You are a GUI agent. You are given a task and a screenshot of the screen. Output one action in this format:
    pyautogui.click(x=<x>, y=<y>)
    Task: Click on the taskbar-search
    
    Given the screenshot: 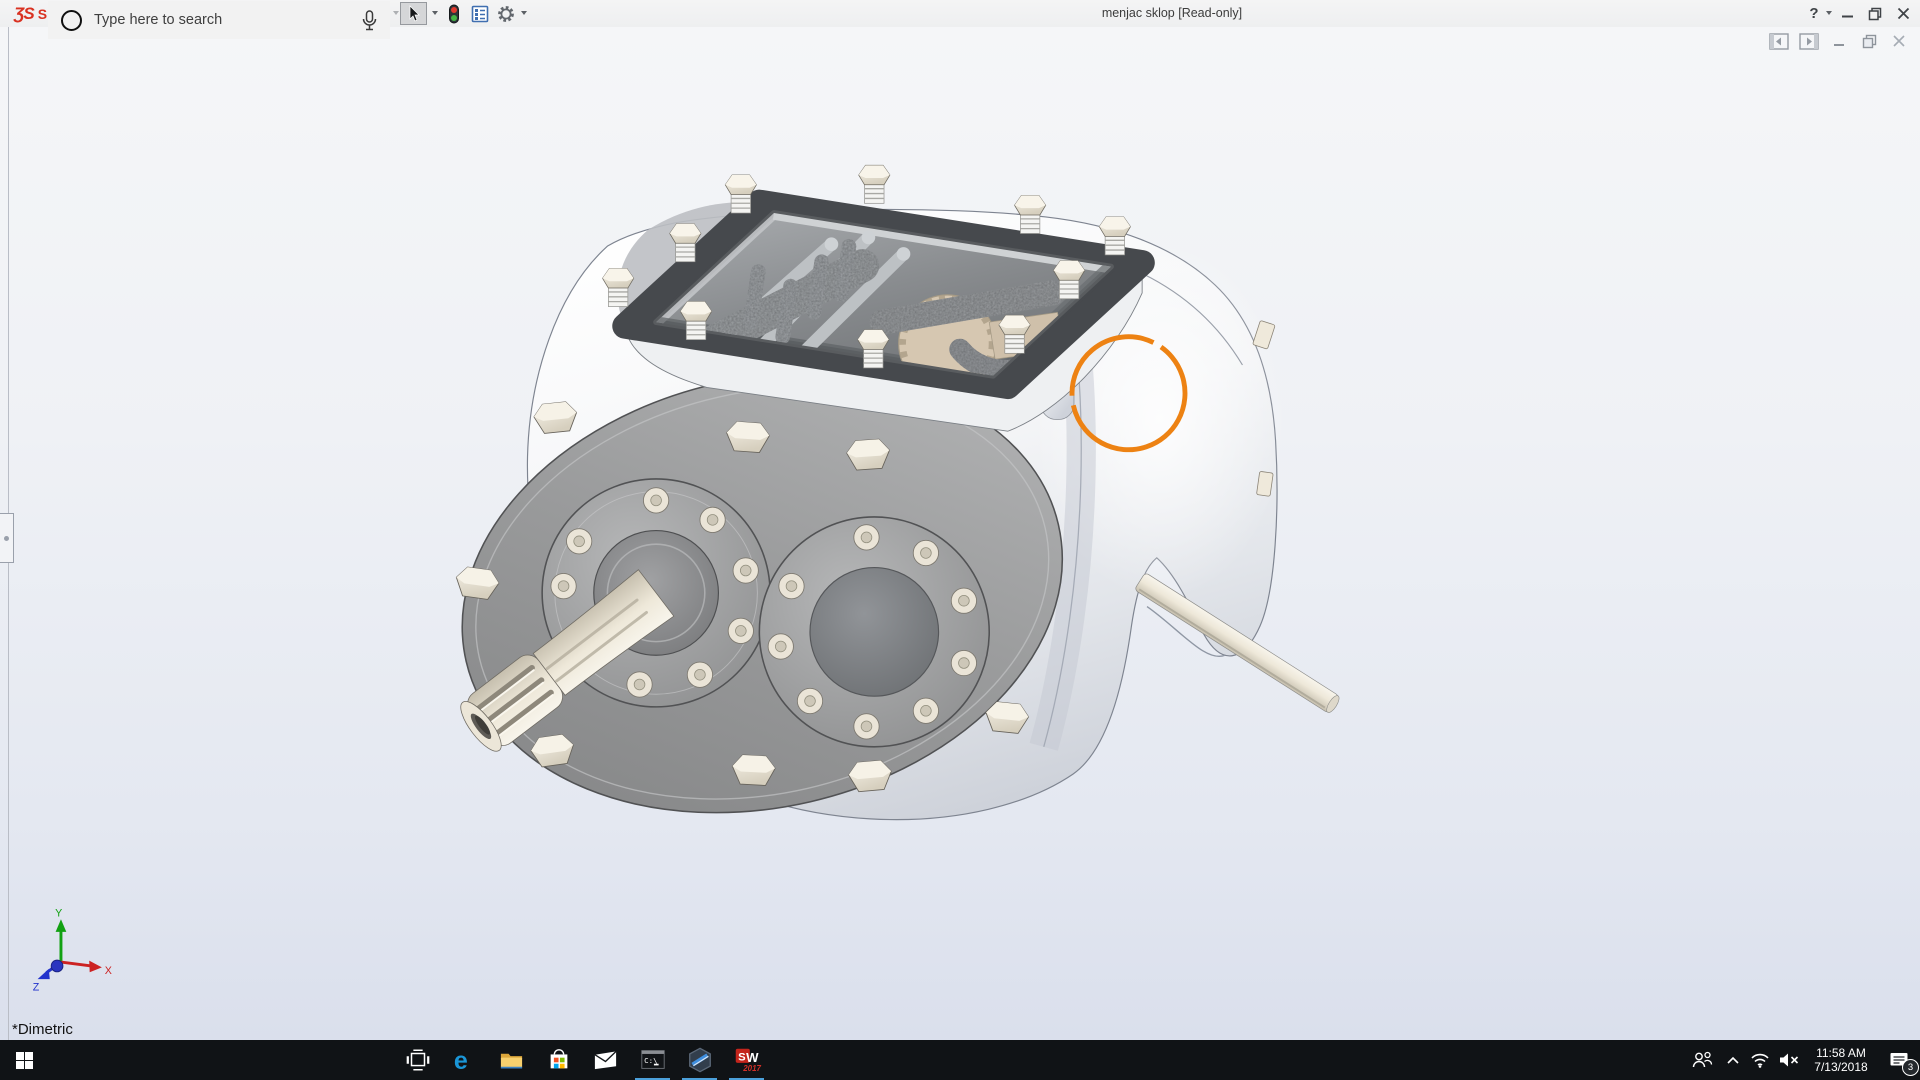 What is the action you would take?
    pyautogui.click(x=219, y=20)
    